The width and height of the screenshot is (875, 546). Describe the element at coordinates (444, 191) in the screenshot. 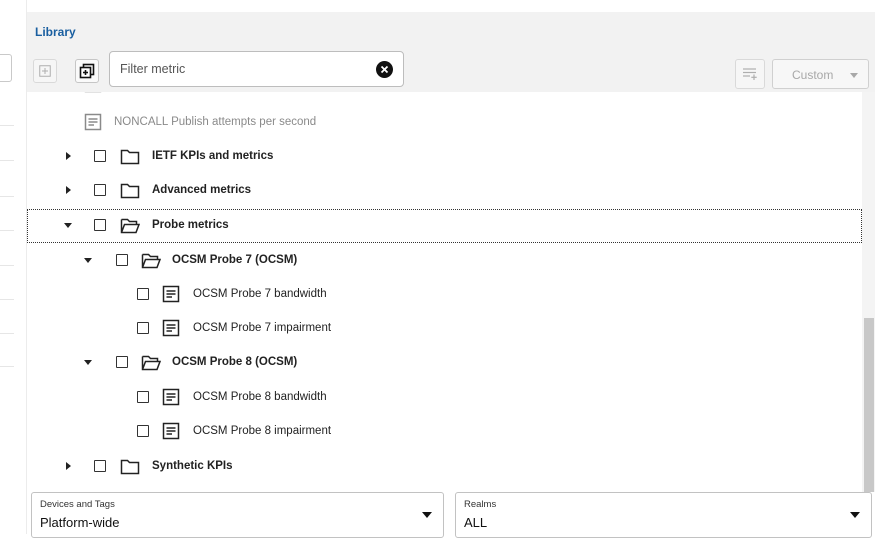

I see `tree-folder-advanced-metrics: Advanced metrics` at that location.